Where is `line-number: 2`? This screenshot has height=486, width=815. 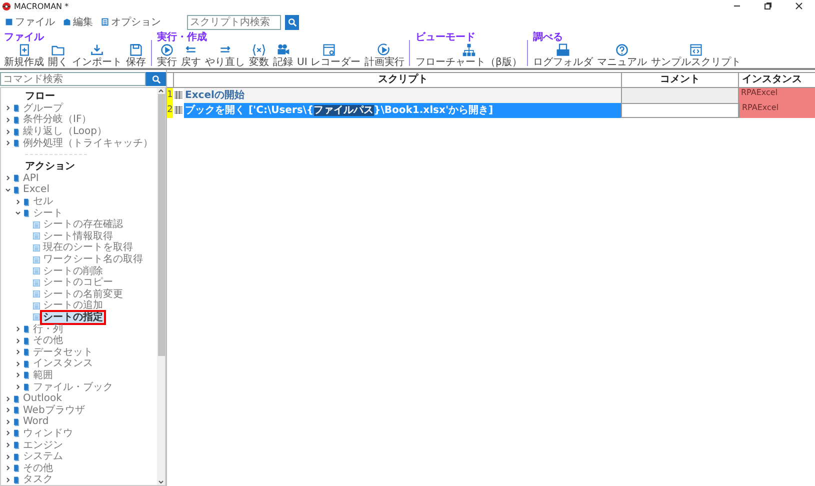 line-number: 2 is located at coordinates (170, 110).